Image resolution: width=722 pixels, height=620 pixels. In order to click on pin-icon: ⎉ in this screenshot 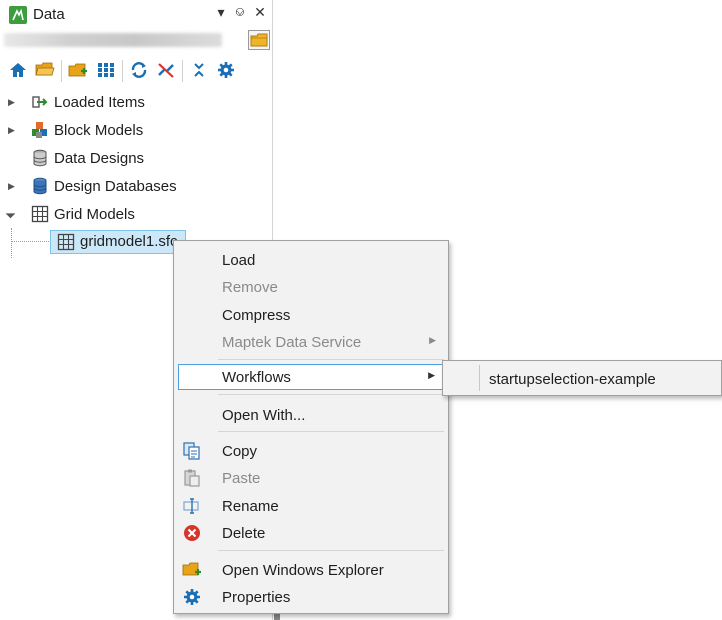, I will do `click(240, 12)`.